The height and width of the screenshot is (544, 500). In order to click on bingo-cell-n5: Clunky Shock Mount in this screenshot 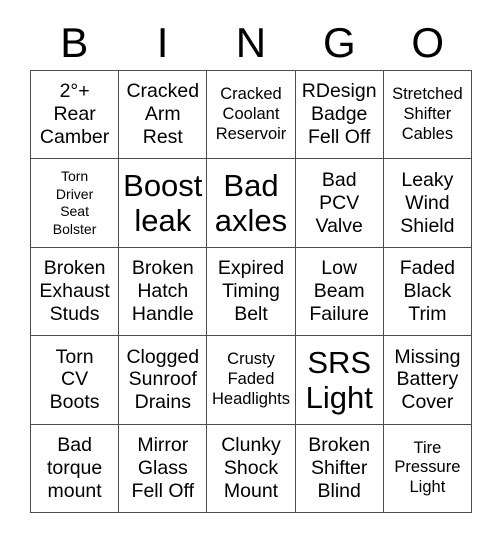, I will do `click(251, 468)`.